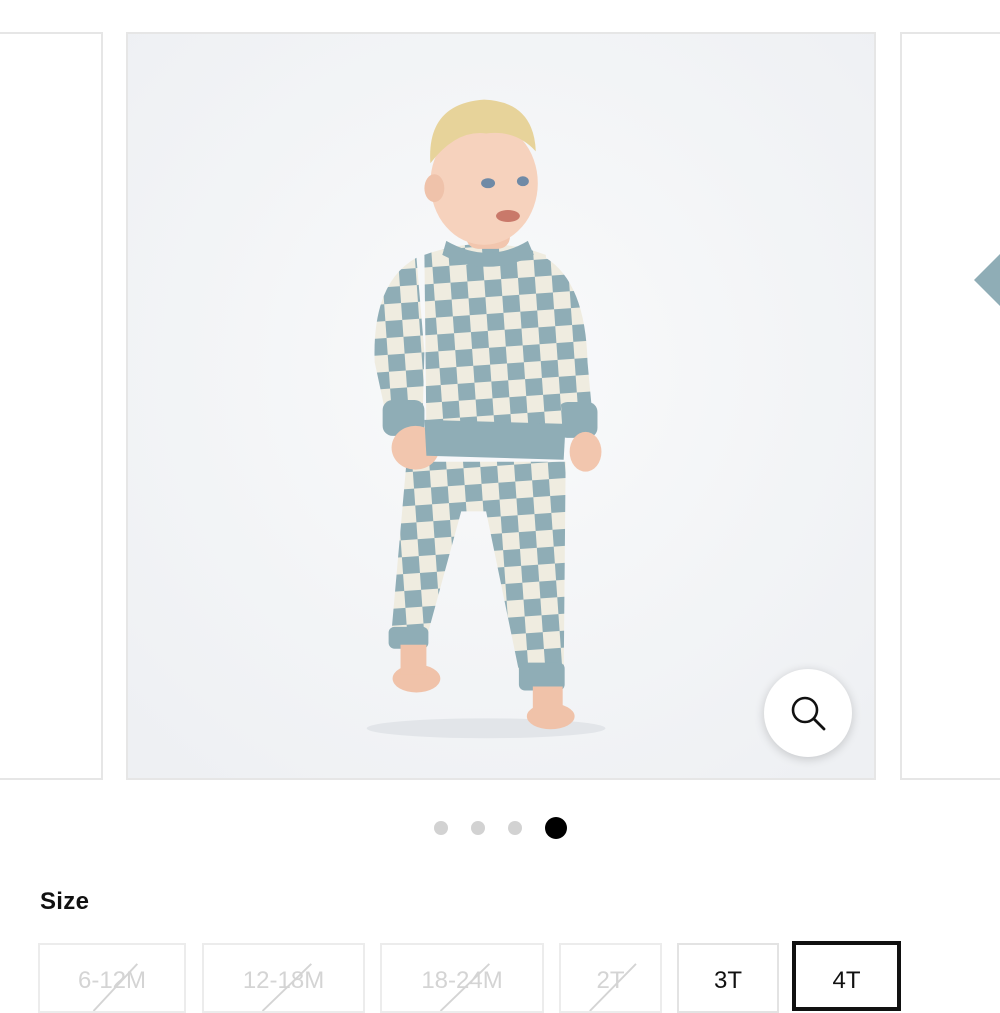 This screenshot has width=1000, height=1013. I want to click on gallery-pagination, so click(500, 828).